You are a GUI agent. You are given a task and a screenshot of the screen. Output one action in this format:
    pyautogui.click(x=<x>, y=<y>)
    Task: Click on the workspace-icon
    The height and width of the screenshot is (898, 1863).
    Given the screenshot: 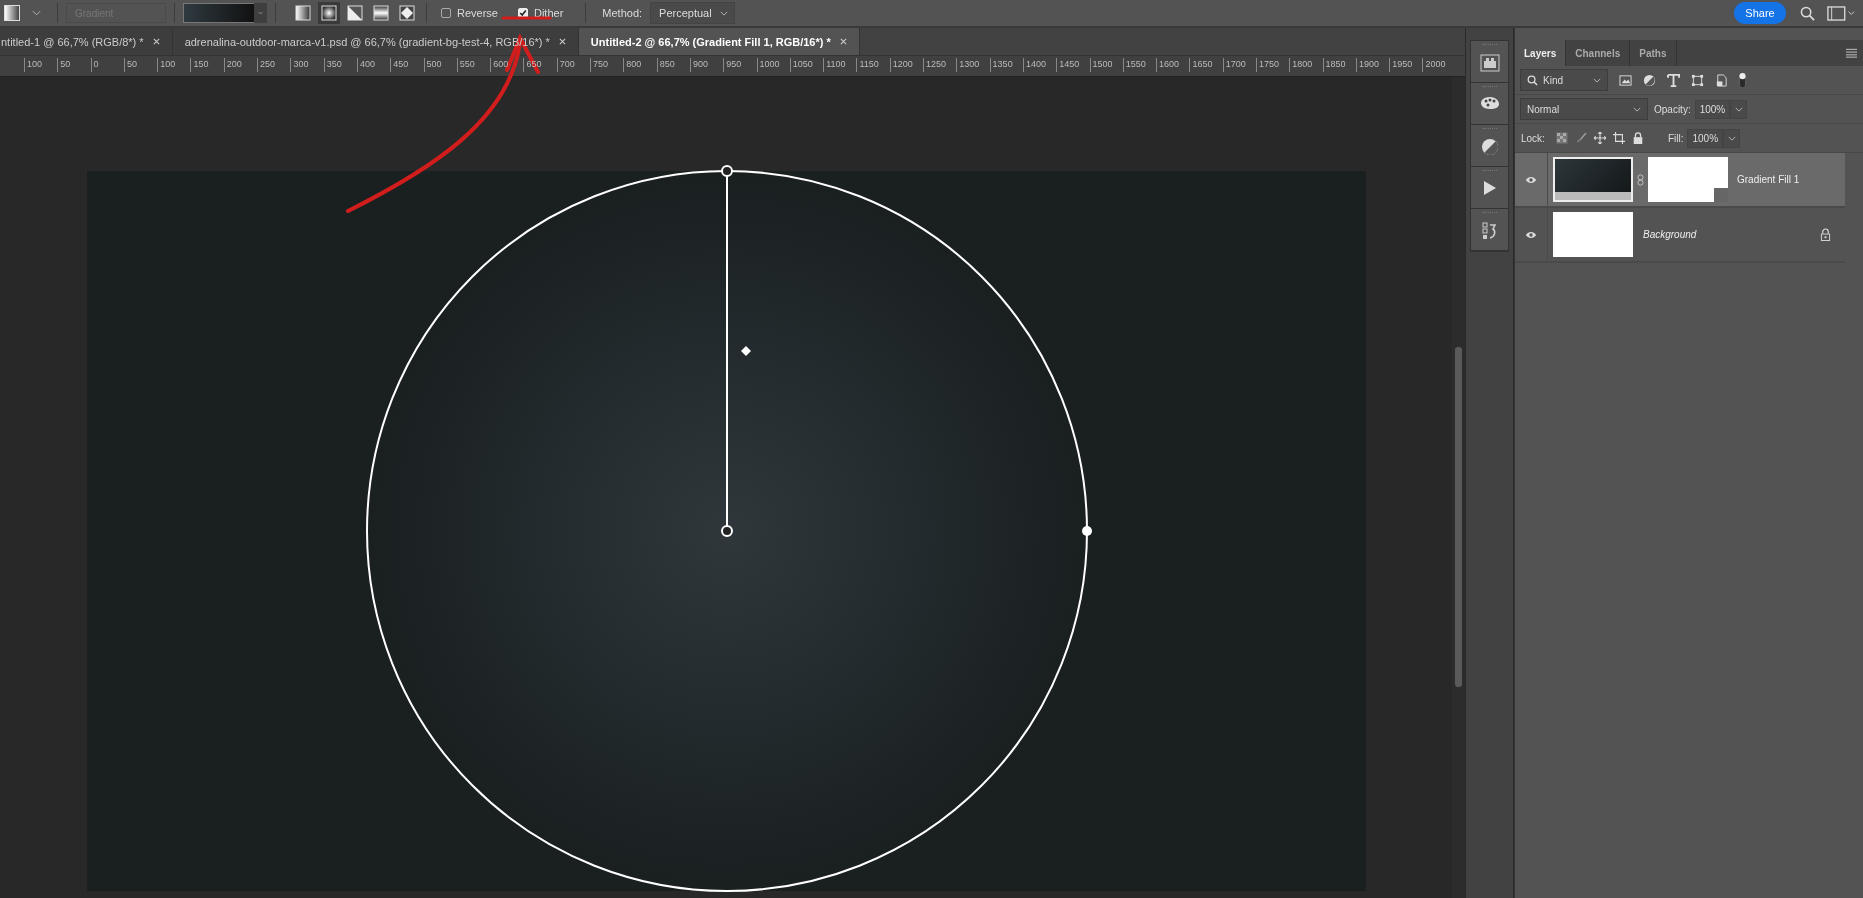 What is the action you would take?
    pyautogui.click(x=1841, y=13)
    